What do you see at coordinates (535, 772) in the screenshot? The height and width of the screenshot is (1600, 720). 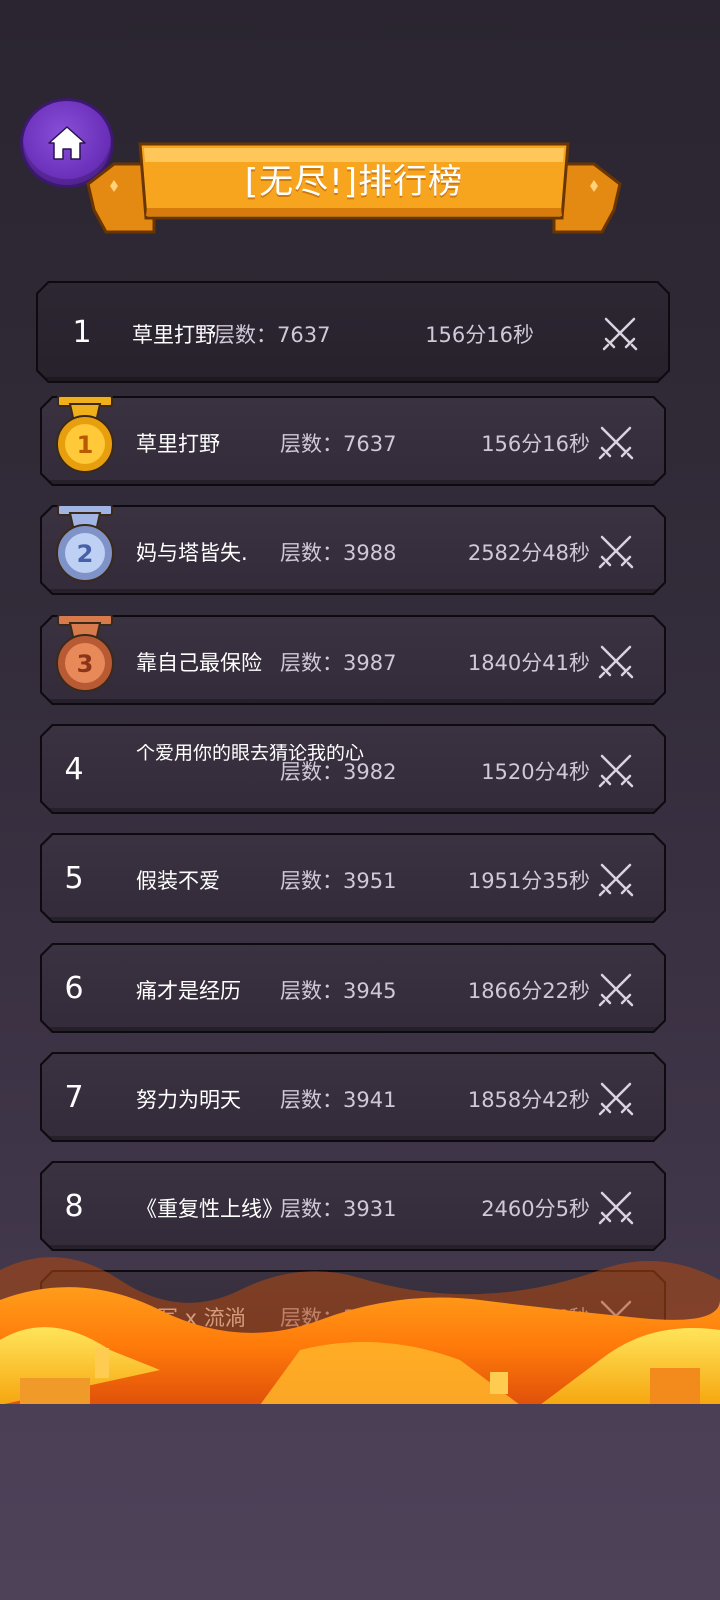 I see `clear-time: 1520分4秒` at bounding box center [535, 772].